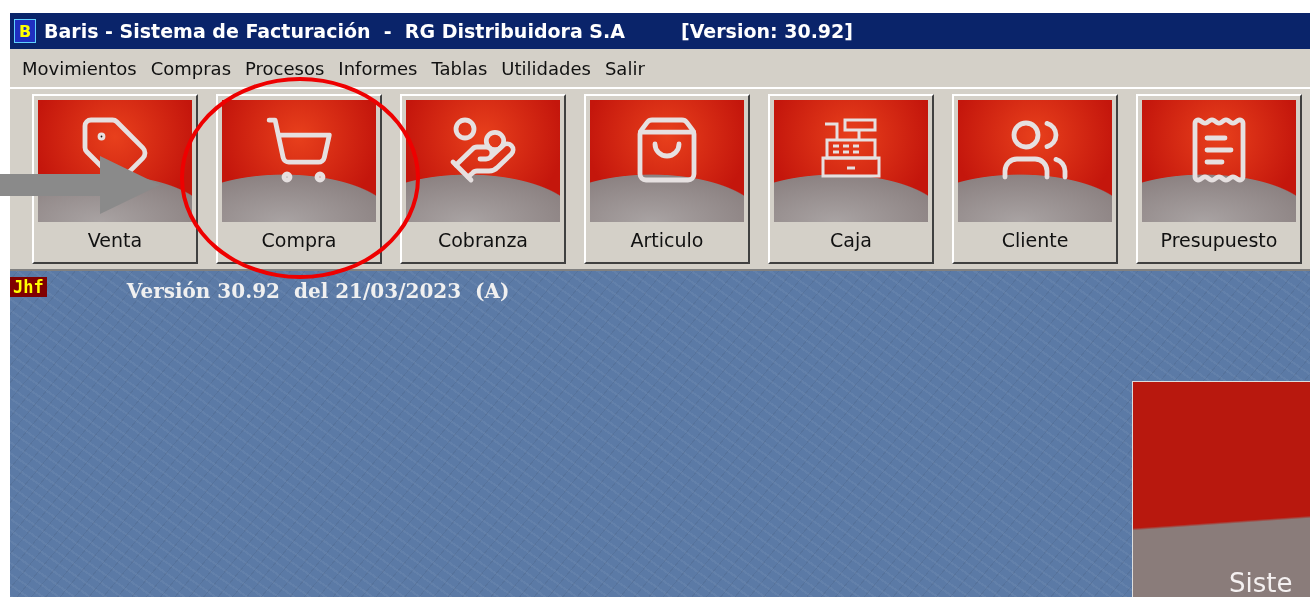 The height and width of the screenshot is (597, 1310). Describe the element at coordinates (79, 68) in the screenshot. I see `menu-item: Movimientos` at that location.